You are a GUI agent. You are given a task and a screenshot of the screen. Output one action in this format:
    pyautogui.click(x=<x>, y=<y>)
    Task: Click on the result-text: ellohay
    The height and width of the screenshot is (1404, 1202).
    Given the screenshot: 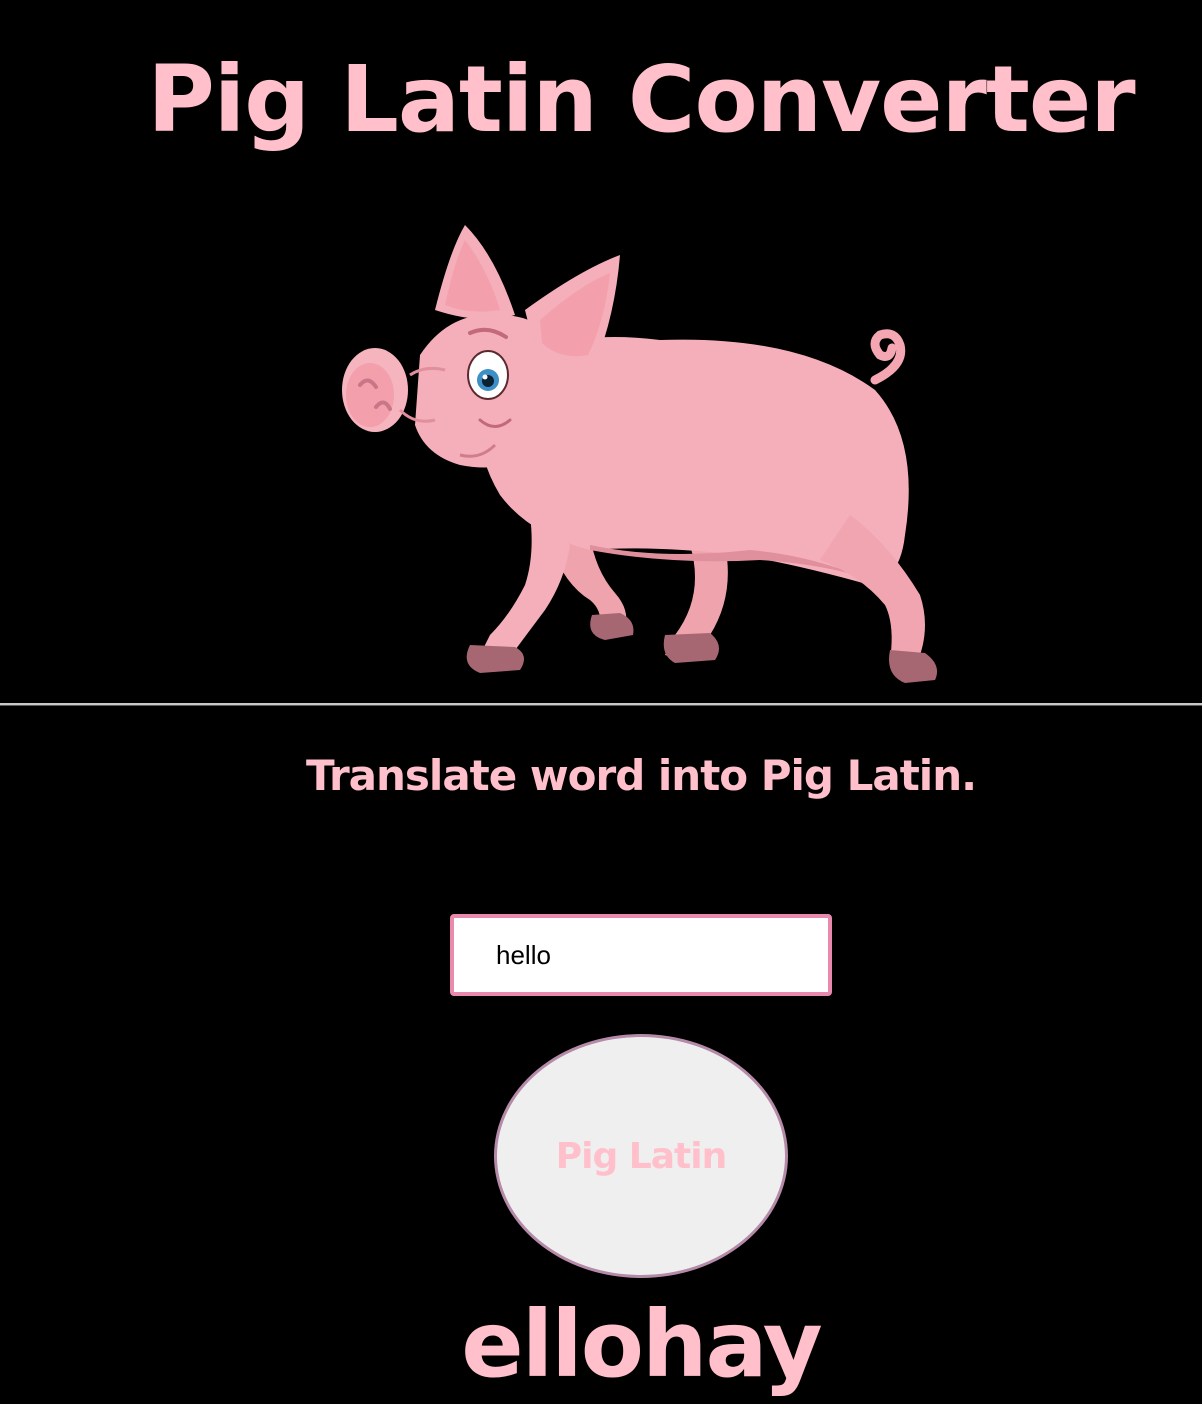 What is the action you would take?
    pyautogui.click(x=641, y=1344)
    